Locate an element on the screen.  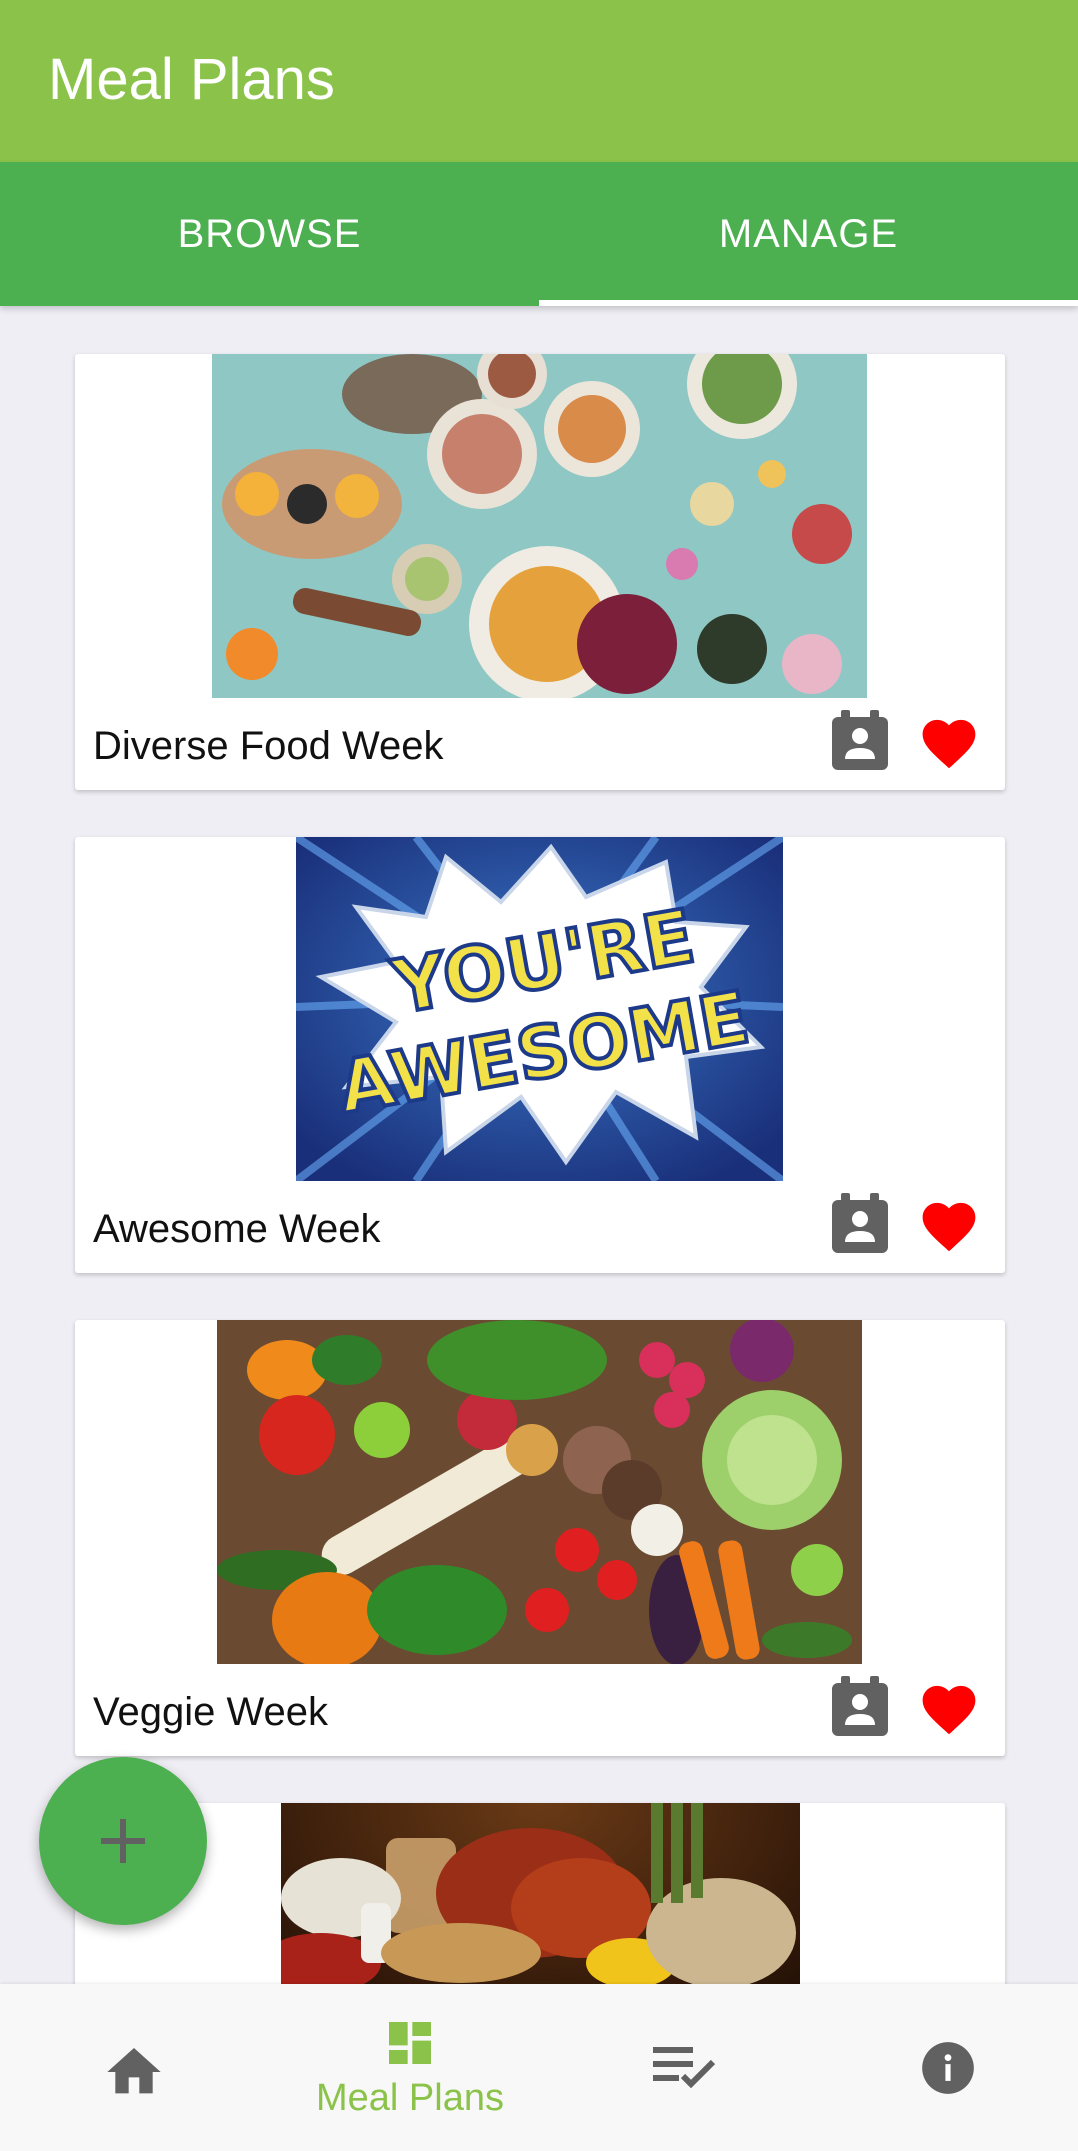
bottom-navigation: Meal Plans is located at coordinates (539, 2067).